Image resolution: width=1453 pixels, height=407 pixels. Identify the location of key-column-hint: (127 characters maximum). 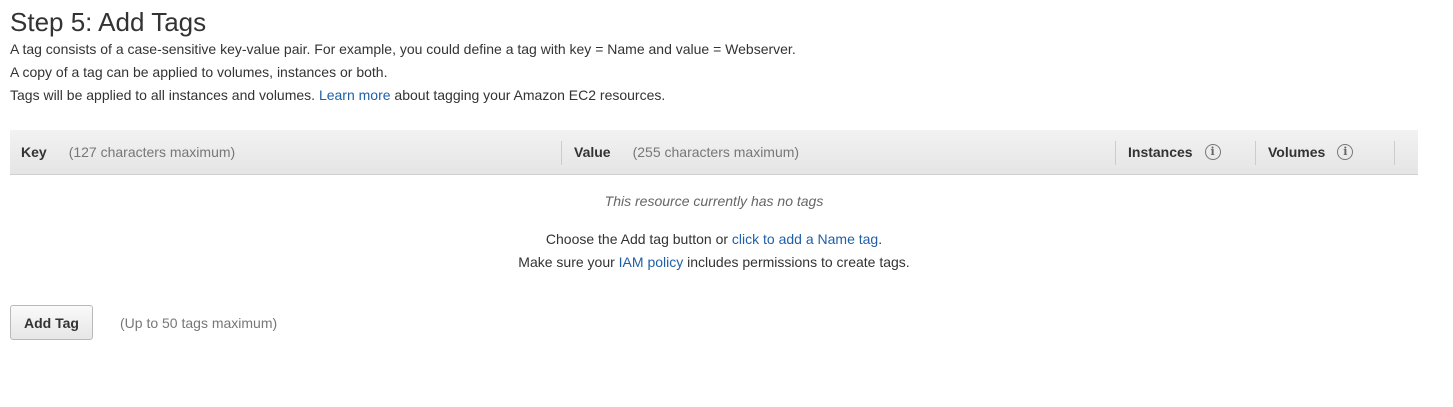
(152, 152).